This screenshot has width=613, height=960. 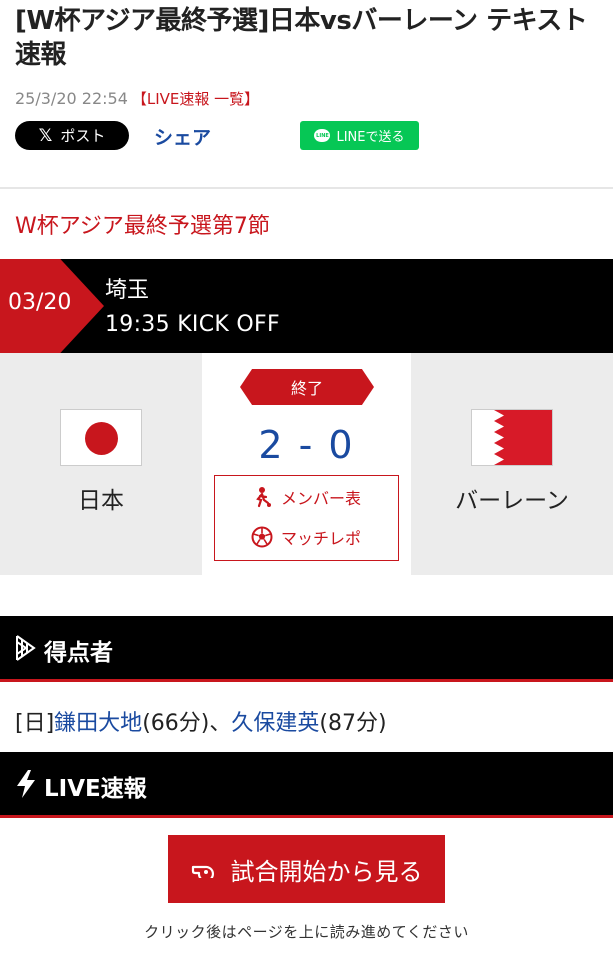 I want to click on match-report-link: マッチレポ, so click(x=306, y=537).